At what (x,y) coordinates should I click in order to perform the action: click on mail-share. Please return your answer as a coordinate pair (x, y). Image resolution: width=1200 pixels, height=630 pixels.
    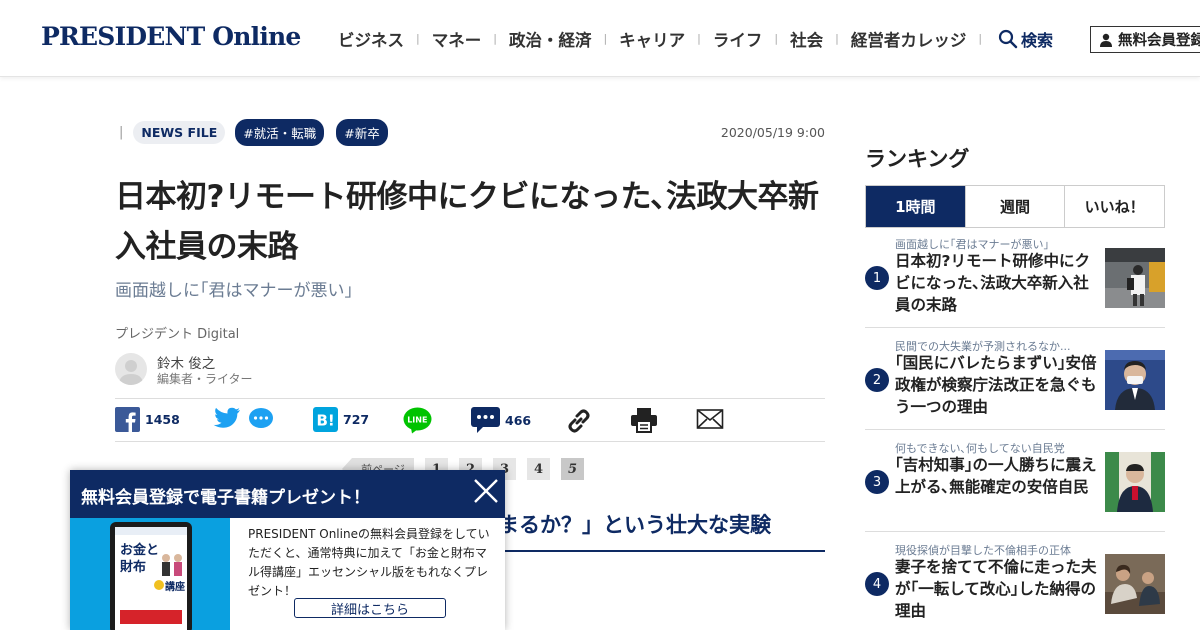
    Looking at the image, I should click on (710, 419).